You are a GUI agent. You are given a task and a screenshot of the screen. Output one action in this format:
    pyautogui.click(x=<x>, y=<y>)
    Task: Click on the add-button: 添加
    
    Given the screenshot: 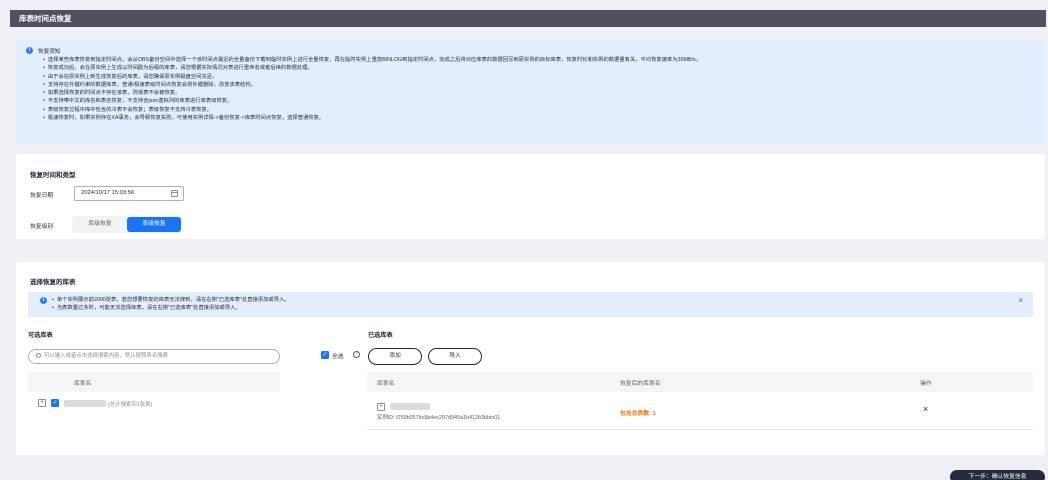 What is the action you would take?
    pyautogui.click(x=395, y=356)
    